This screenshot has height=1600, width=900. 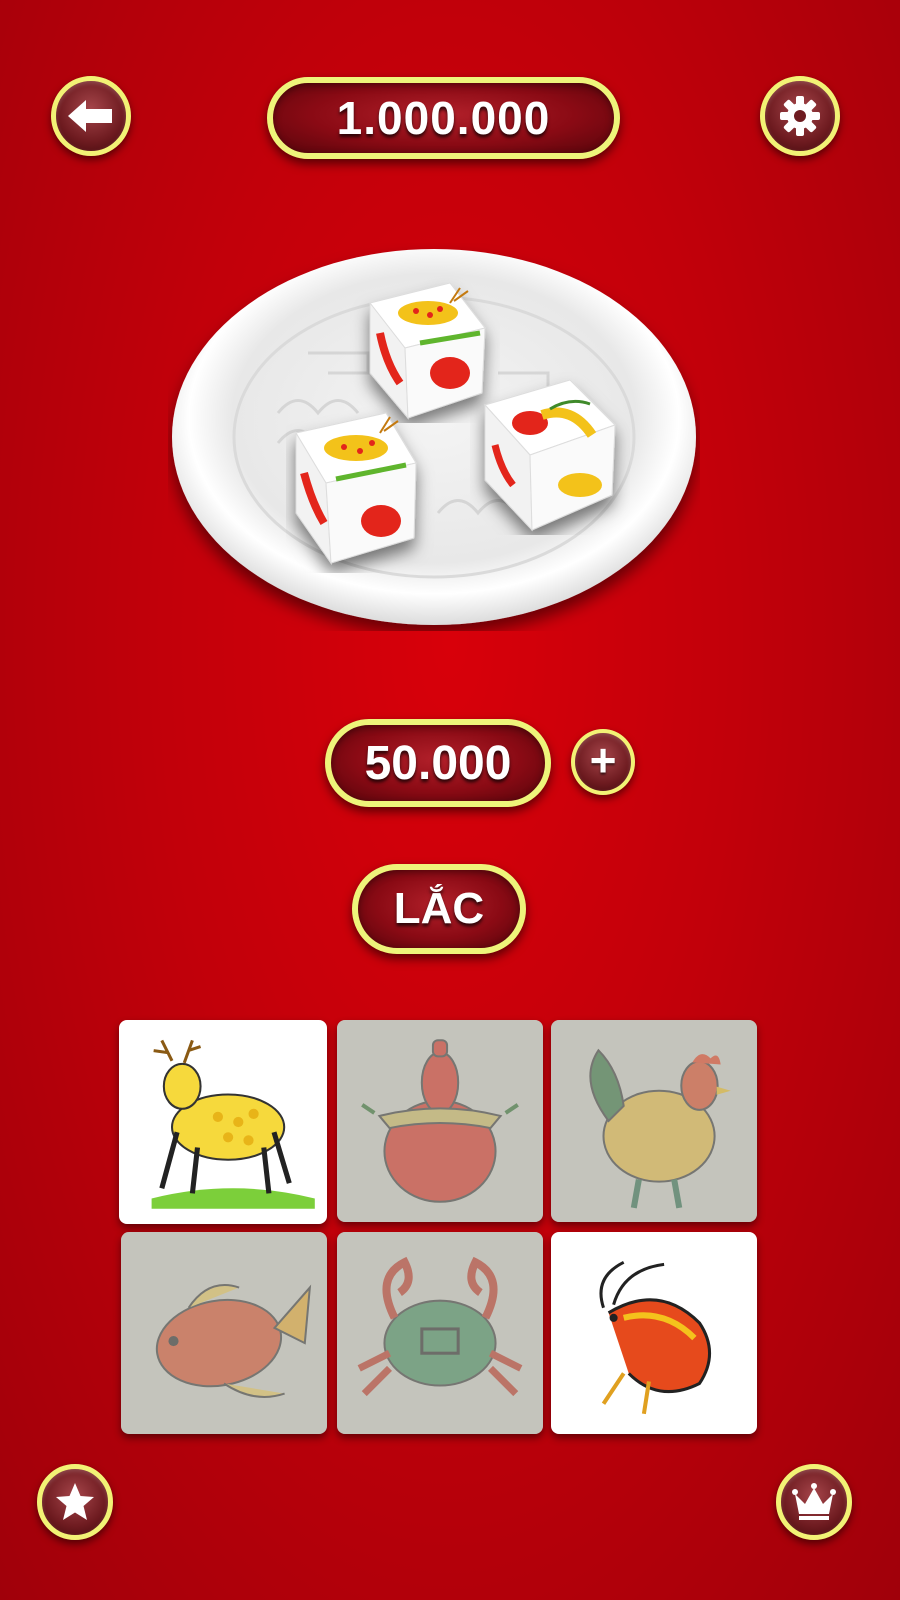 I want to click on bet-amount-display: 50.000, so click(x=438, y=763).